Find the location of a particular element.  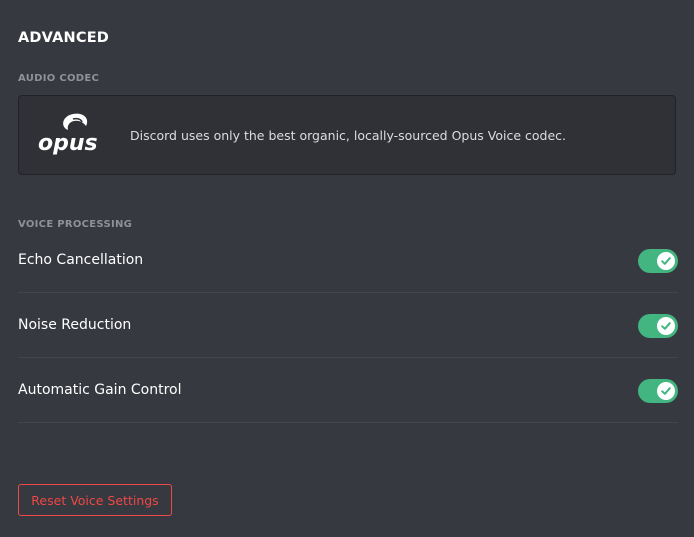

noise-reduction-toggle is located at coordinates (658, 326).